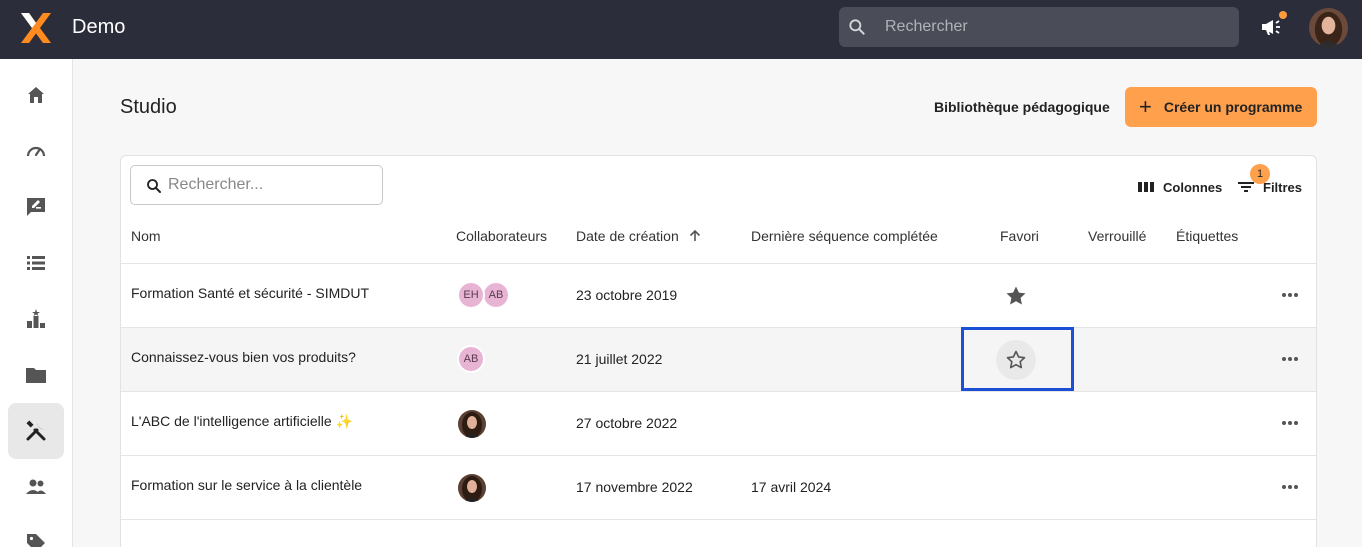 This screenshot has height=547, width=1362. Describe the element at coordinates (146, 236) in the screenshot. I see `header-name: Nom` at that location.